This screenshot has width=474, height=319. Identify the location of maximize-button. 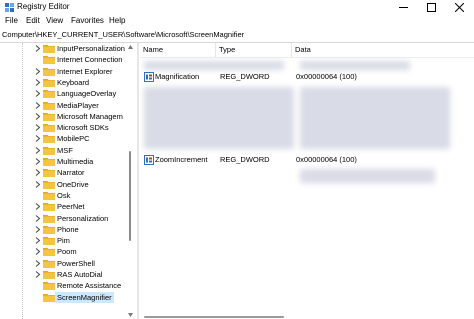
(431, 7).